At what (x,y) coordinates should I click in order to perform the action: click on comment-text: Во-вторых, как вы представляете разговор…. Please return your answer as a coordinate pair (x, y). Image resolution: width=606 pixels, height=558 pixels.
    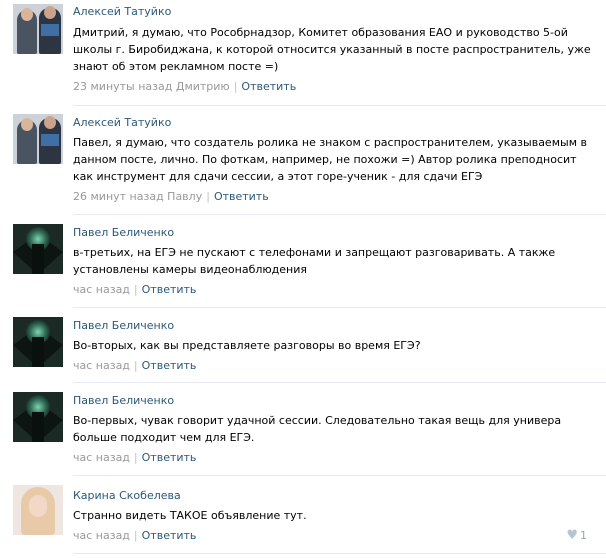
    Looking at the image, I should click on (247, 345).